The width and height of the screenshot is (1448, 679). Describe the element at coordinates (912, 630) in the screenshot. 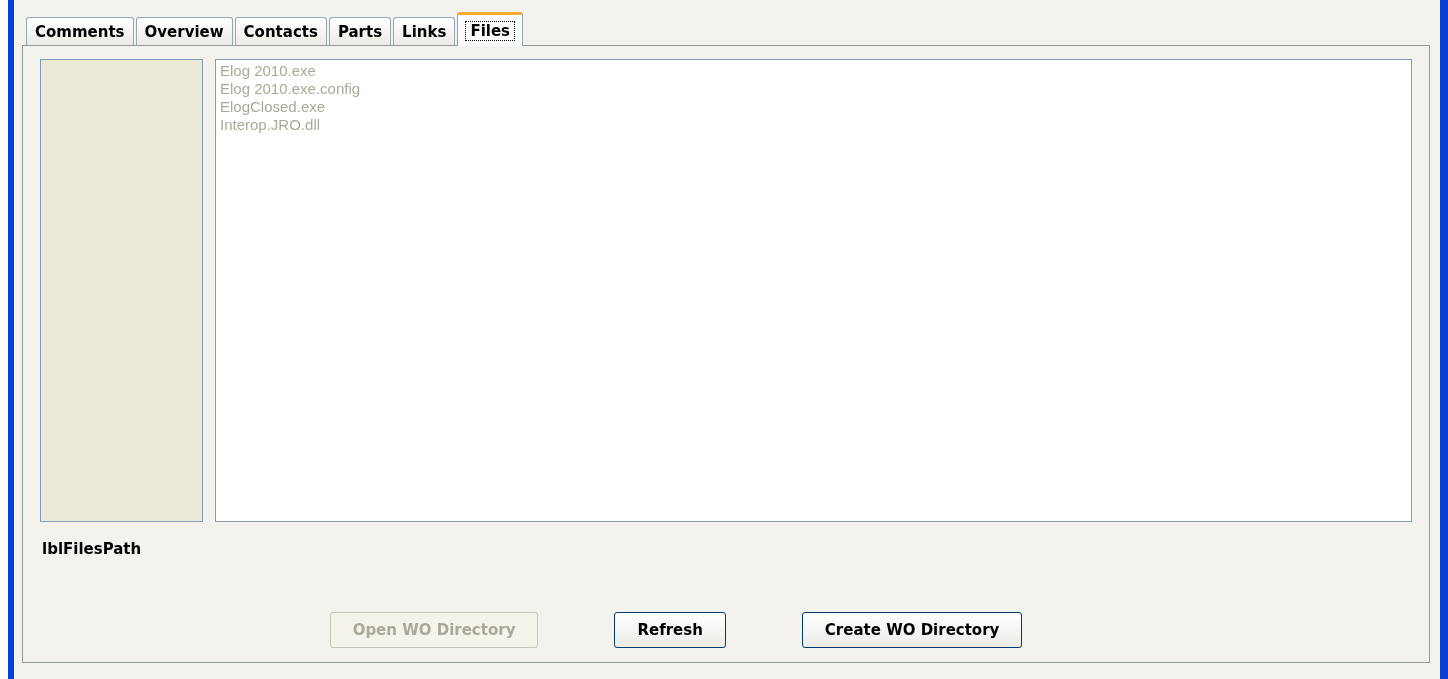

I see `button: Create WO Directory` at that location.